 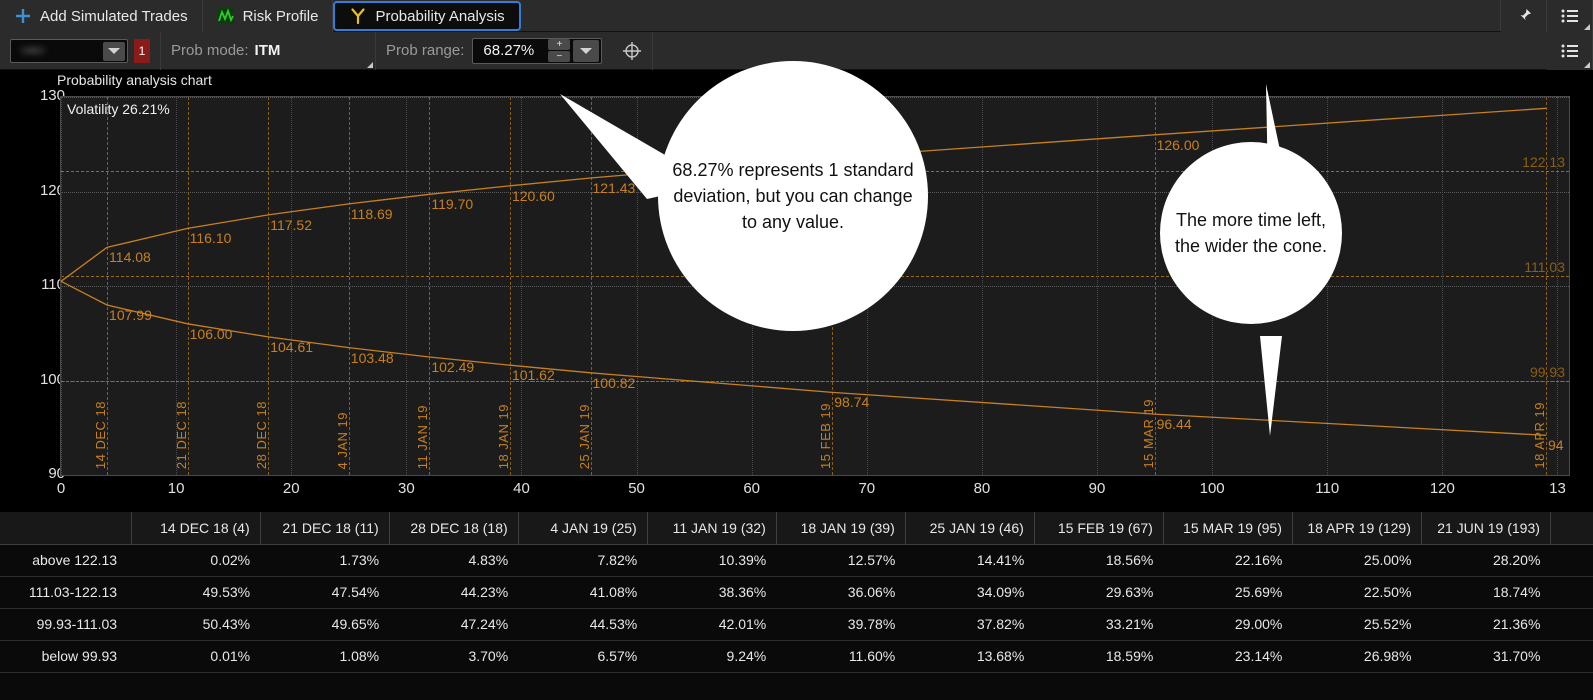 What do you see at coordinates (583, 624) in the screenshot?
I see `table-cell: 44.53%` at bounding box center [583, 624].